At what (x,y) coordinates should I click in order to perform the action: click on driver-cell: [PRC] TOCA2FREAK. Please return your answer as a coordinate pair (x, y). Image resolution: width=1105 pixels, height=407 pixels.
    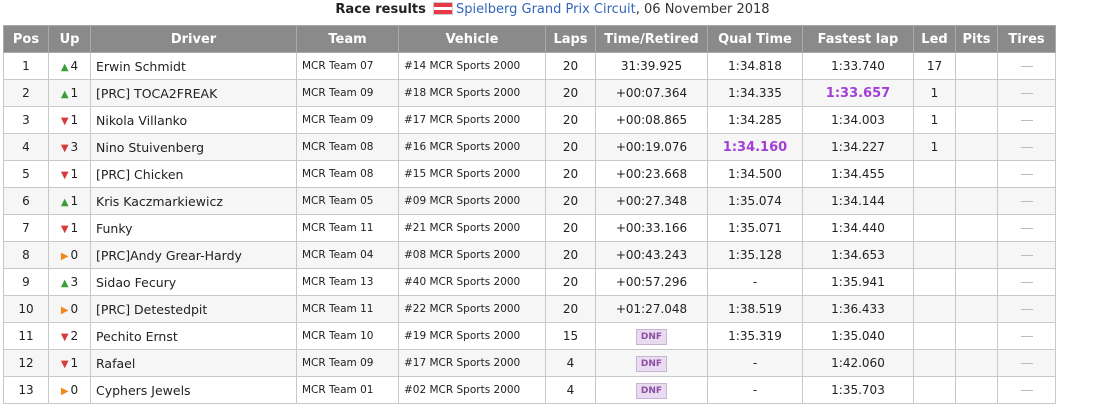
    Looking at the image, I should click on (193, 93).